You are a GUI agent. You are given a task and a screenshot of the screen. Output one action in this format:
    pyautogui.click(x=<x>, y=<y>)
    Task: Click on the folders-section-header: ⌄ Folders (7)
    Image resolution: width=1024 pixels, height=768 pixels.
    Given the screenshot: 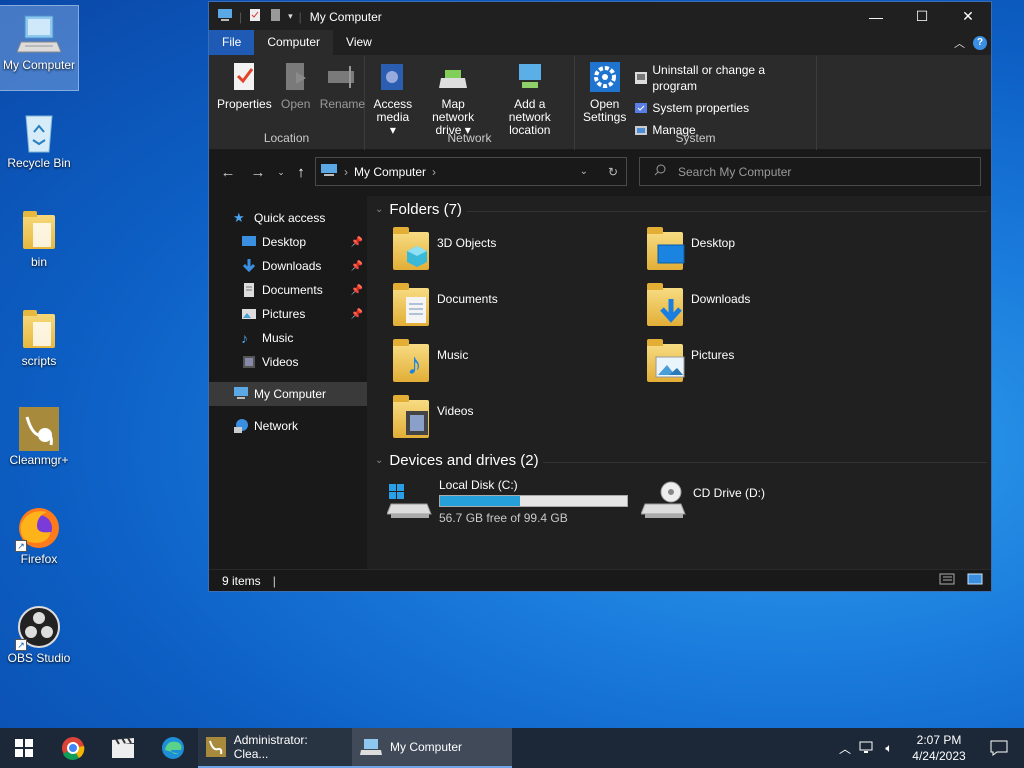 What is the action you would take?
    pyautogui.click(x=681, y=209)
    